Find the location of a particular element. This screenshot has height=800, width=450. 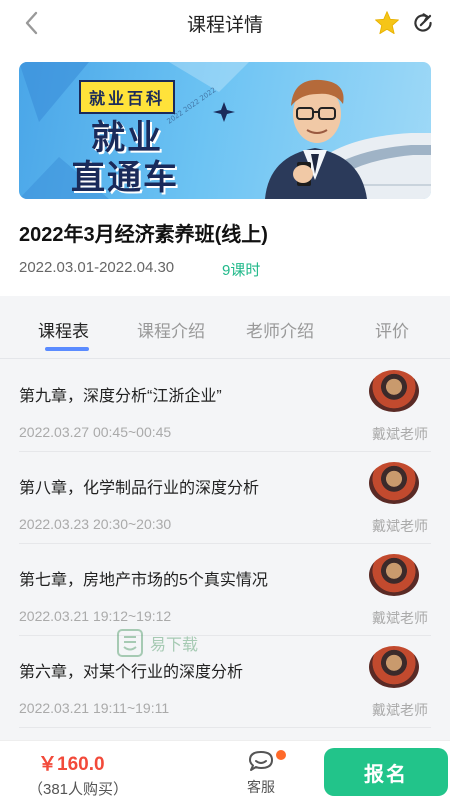

watermark: 易下载 is located at coordinates (157, 643).